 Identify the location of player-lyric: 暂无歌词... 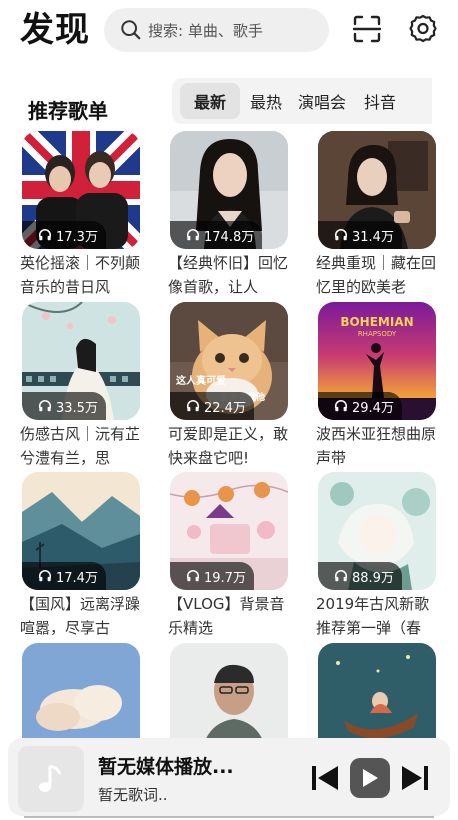
(133, 795).